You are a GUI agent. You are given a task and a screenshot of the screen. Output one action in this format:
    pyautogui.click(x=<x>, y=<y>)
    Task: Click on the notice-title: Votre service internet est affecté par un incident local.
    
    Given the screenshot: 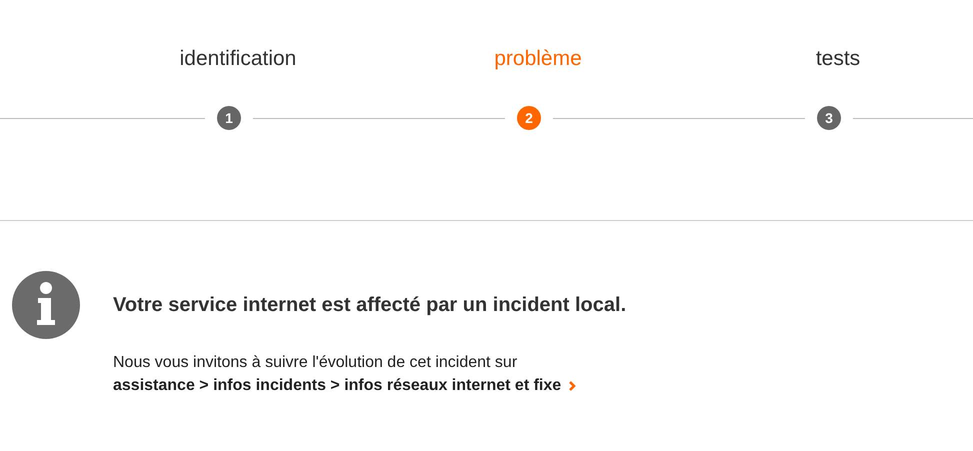 What is the action you would take?
    pyautogui.click(x=369, y=305)
    